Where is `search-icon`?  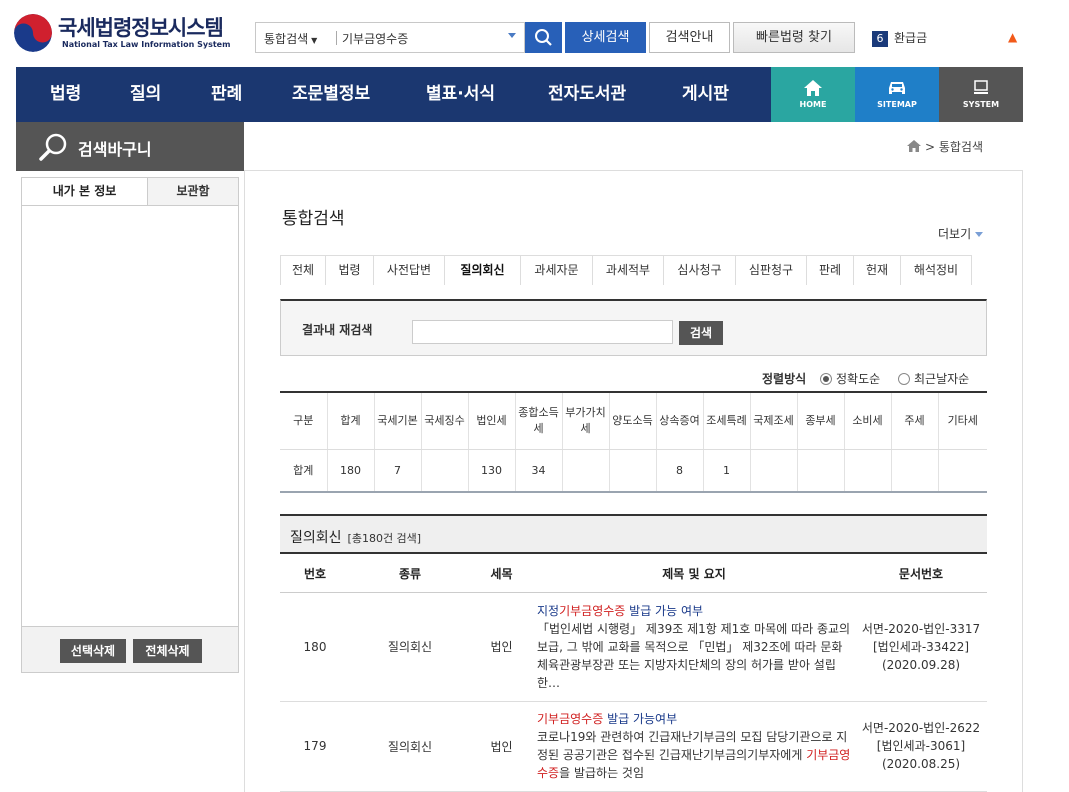
search-icon is located at coordinates (543, 37).